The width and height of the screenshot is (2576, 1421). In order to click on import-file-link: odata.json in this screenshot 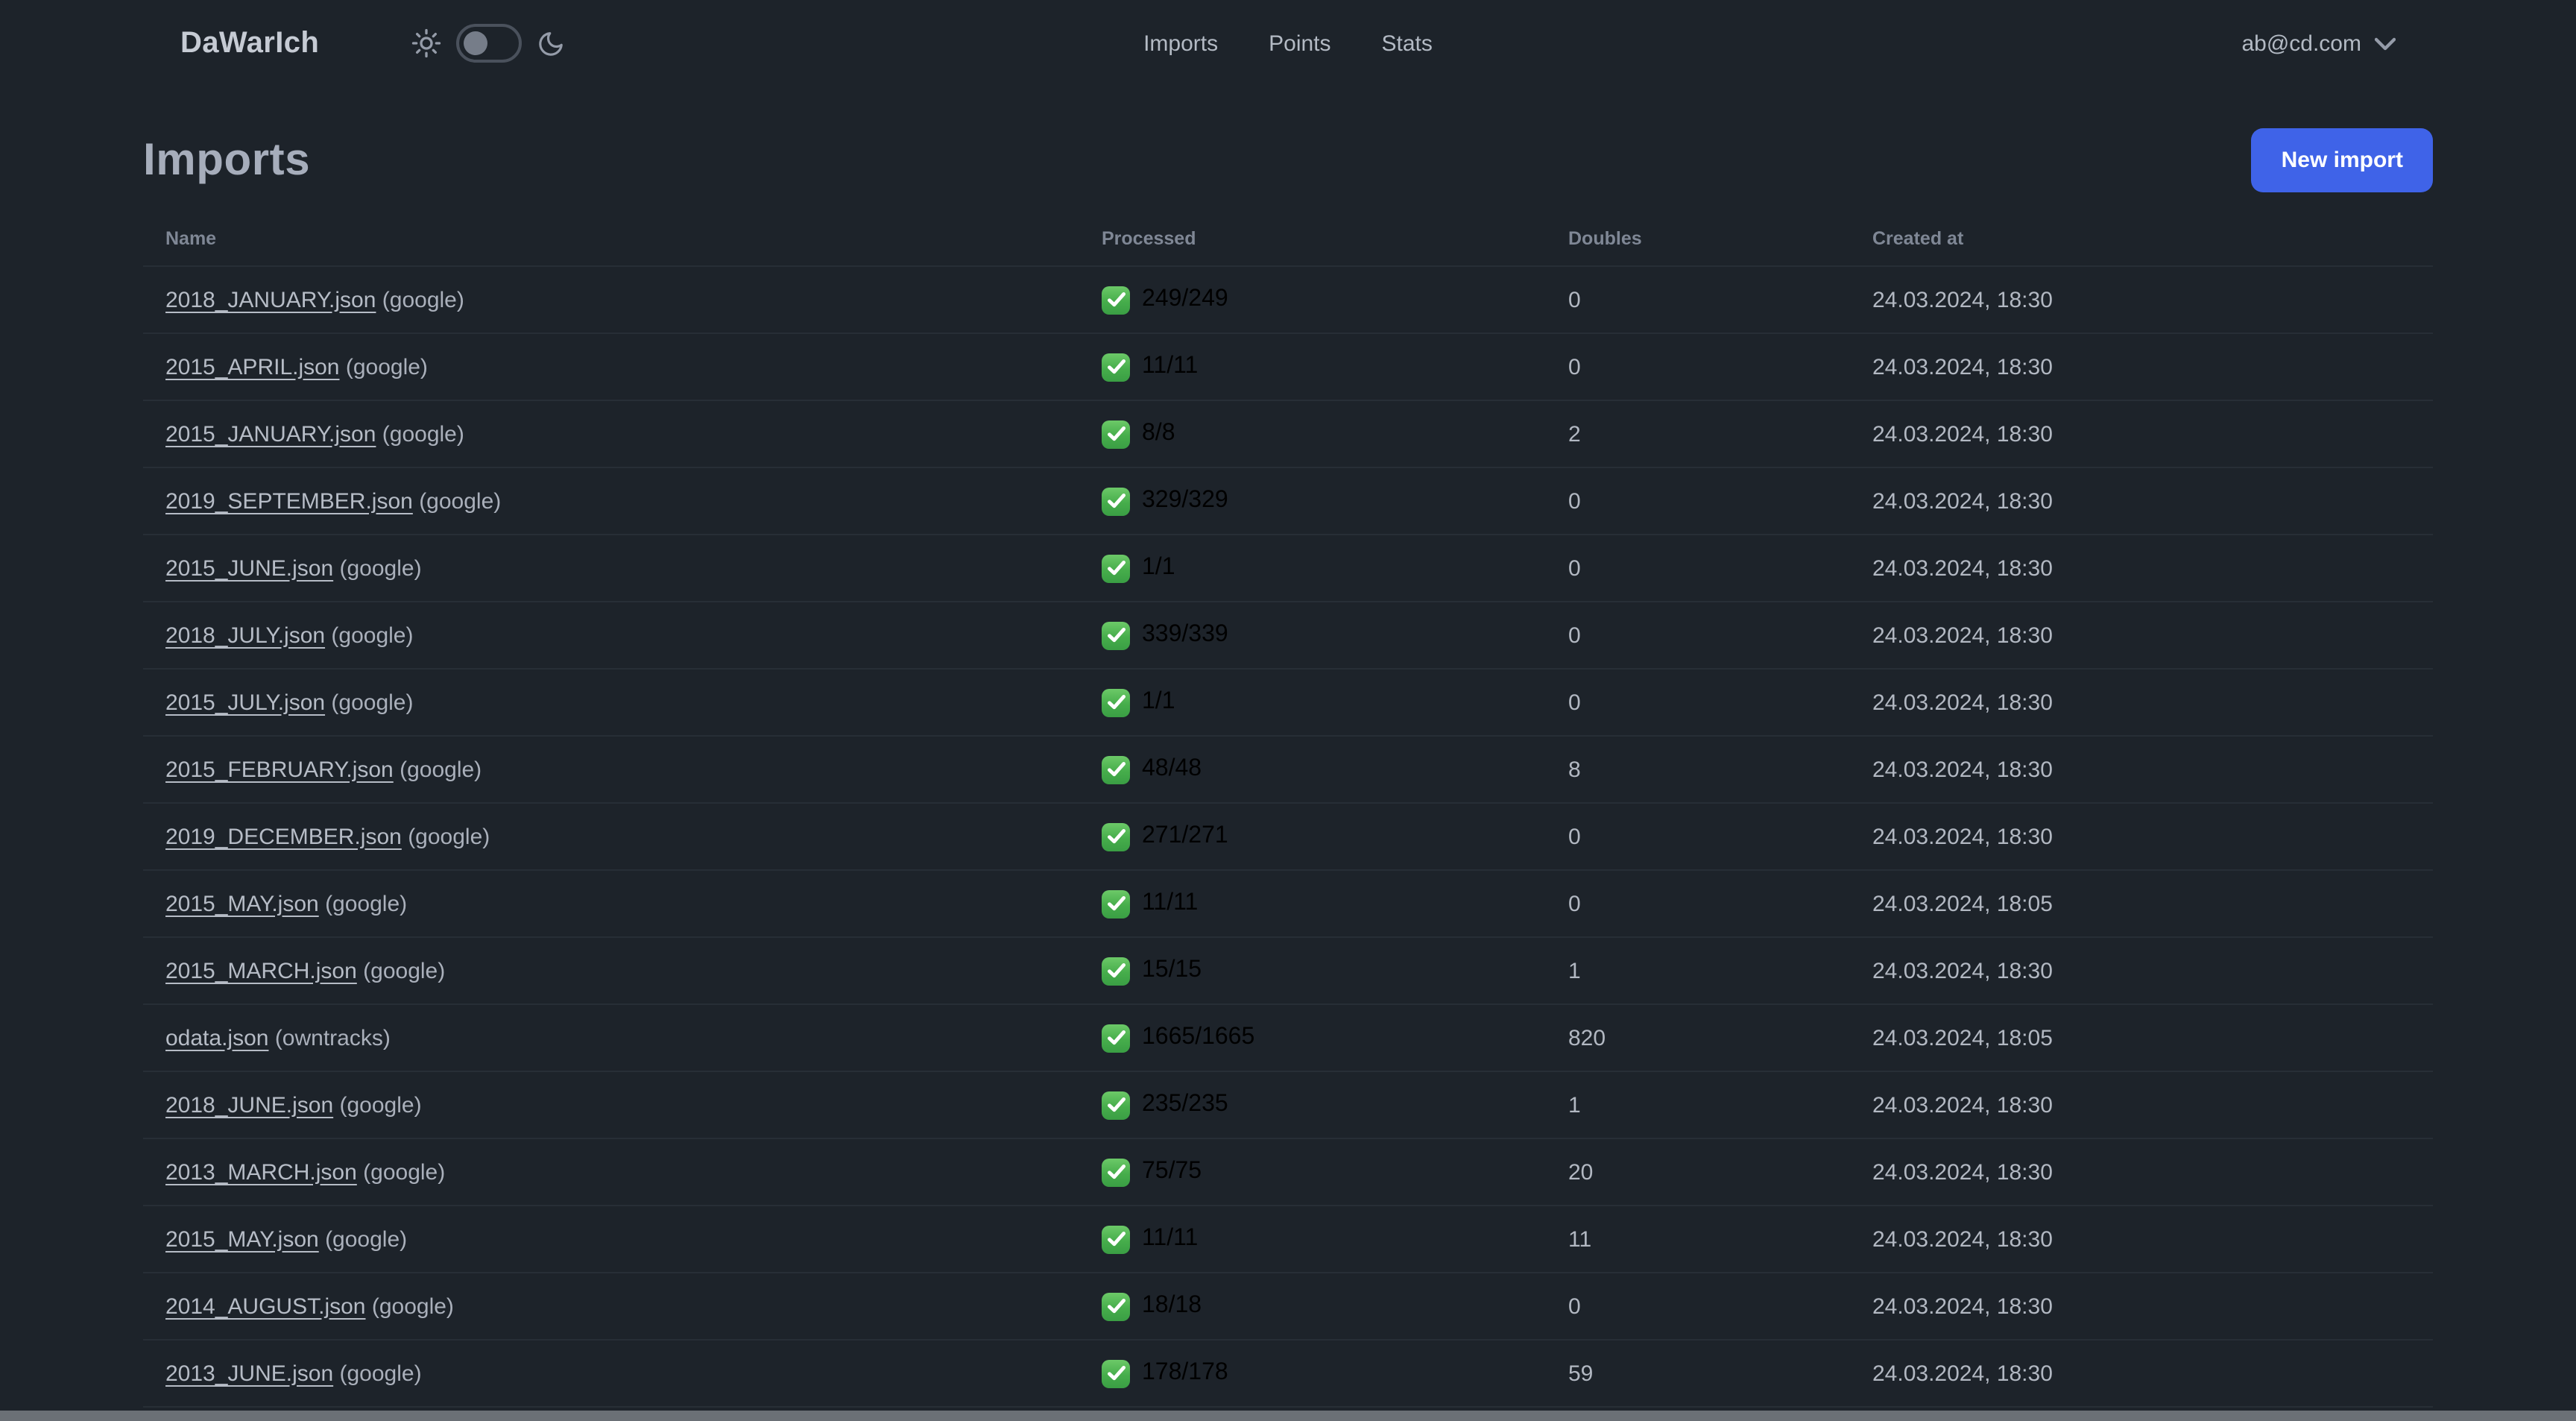, I will do `click(217, 1037)`.